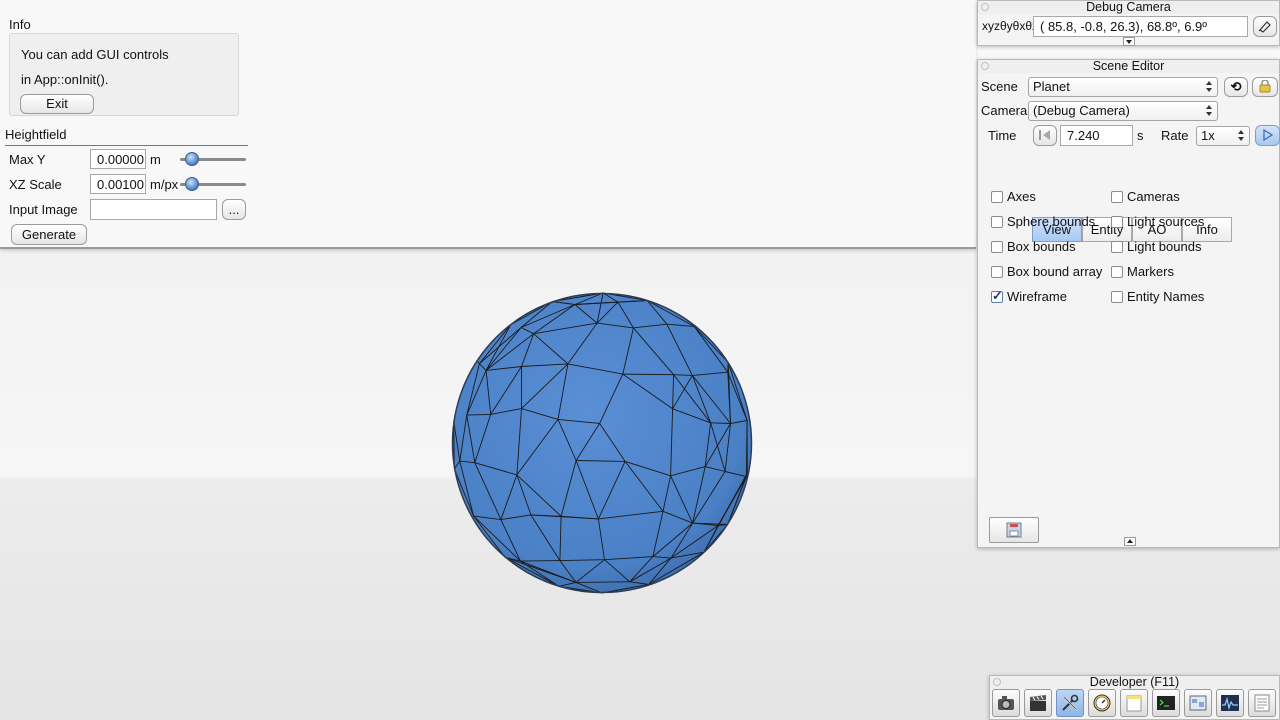 The image size is (1280, 720). I want to click on xz-scale-unit: m/px, so click(164, 184).